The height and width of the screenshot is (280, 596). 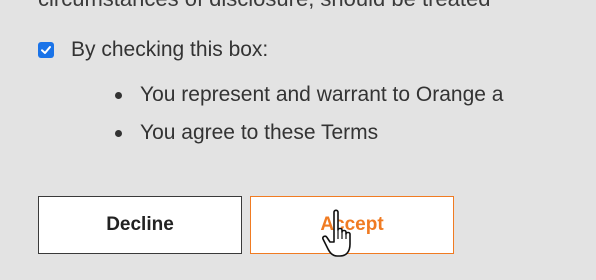 I want to click on decline-button: Decline, so click(x=140, y=225).